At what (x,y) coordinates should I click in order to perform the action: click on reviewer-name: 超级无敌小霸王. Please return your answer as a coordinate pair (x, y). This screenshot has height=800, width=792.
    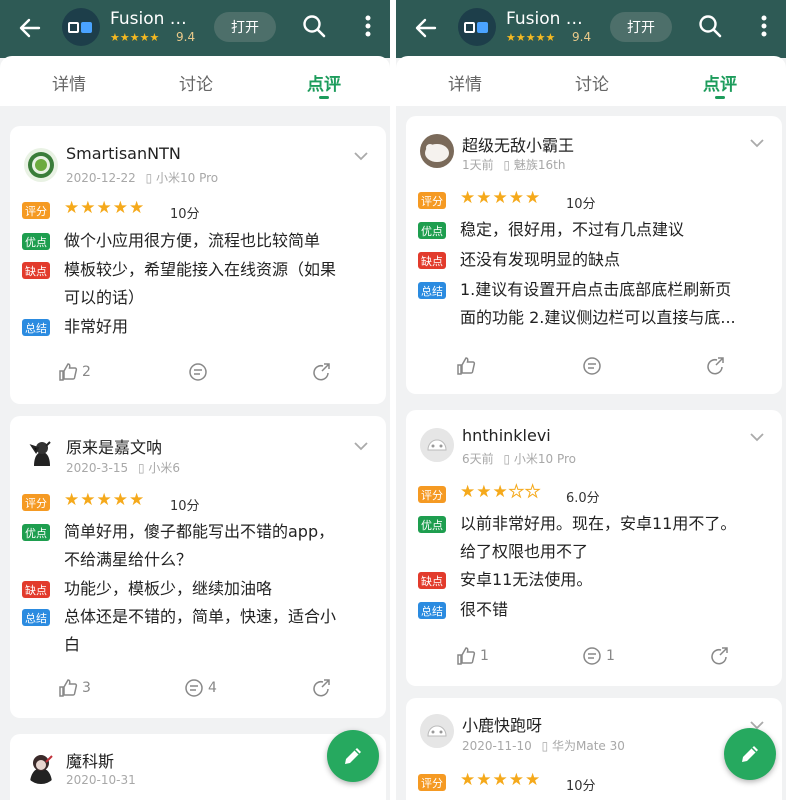
    Looking at the image, I should click on (518, 144).